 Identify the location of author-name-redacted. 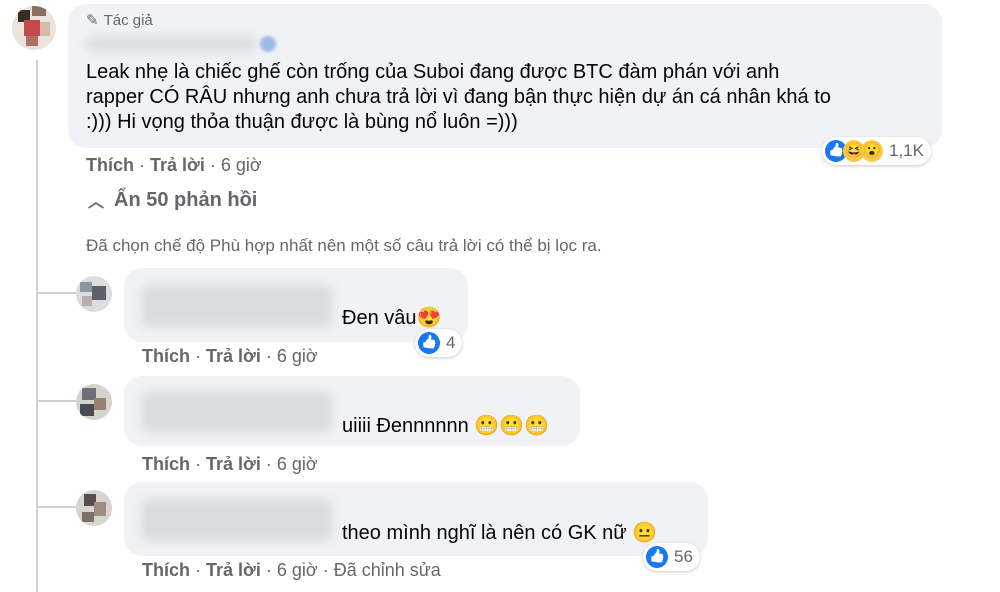
(171, 44).